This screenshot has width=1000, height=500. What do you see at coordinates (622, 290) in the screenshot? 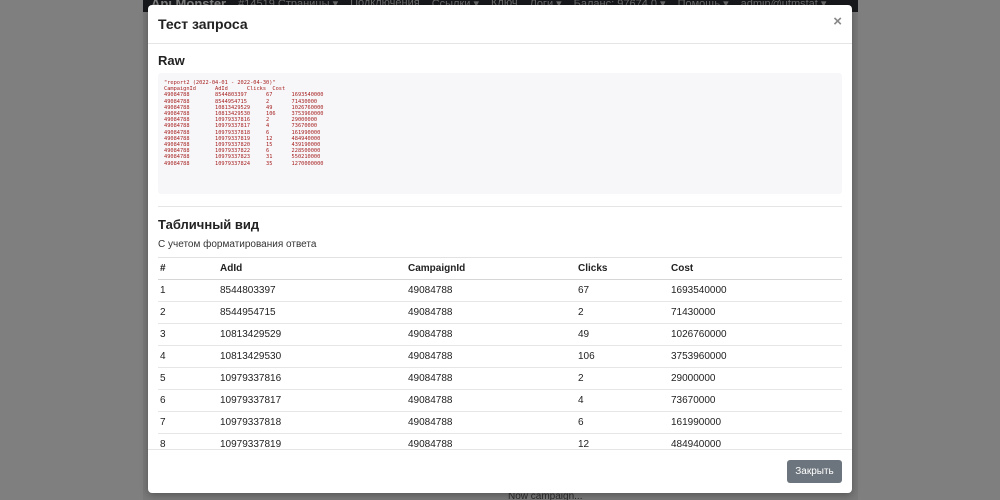
I see `table-cell: 67` at bounding box center [622, 290].